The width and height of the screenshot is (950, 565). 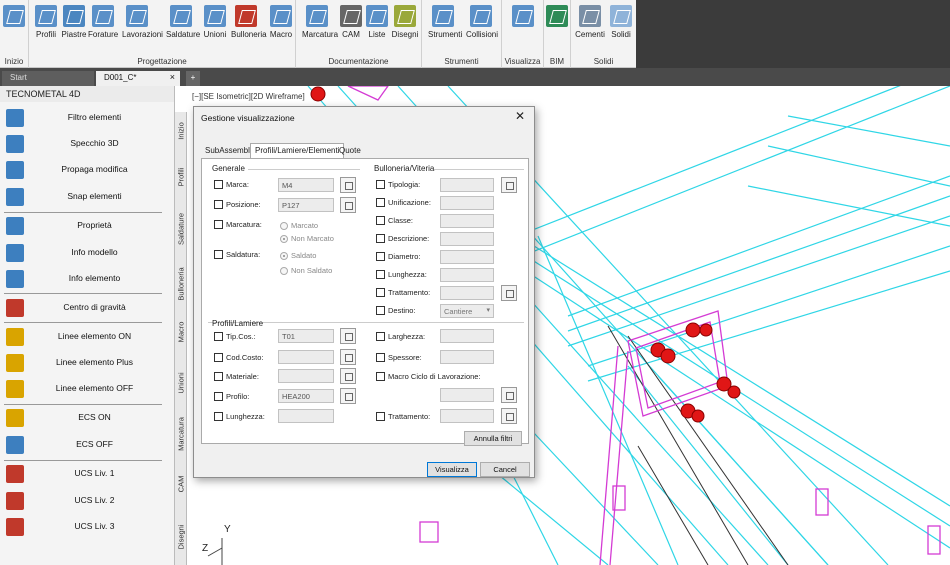 What do you see at coordinates (181, 484) in the screenshot?
I see `vtab-cam: CAM` at bounding box center [181, 484].